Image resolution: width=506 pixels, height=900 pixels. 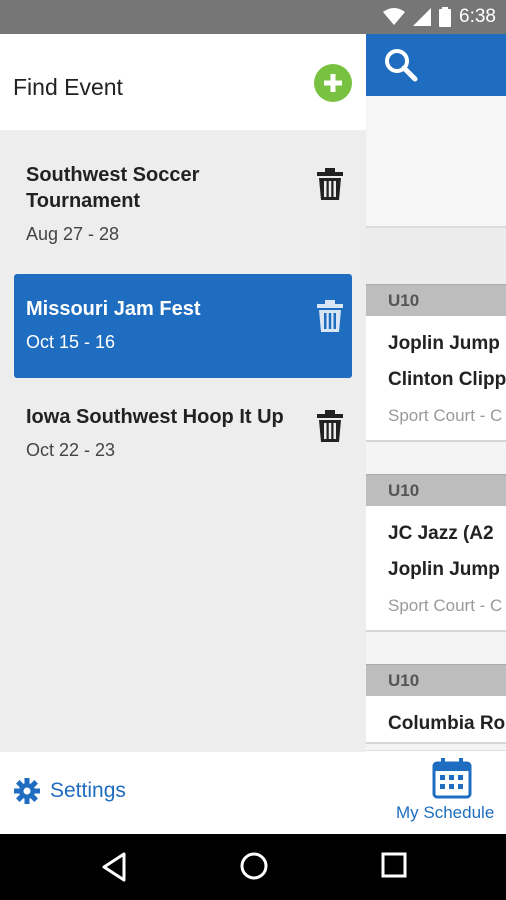 What do you see at coordinates (394, 865) in the screenshot?
I see `recents-icon` at bounding box center [394, 865].